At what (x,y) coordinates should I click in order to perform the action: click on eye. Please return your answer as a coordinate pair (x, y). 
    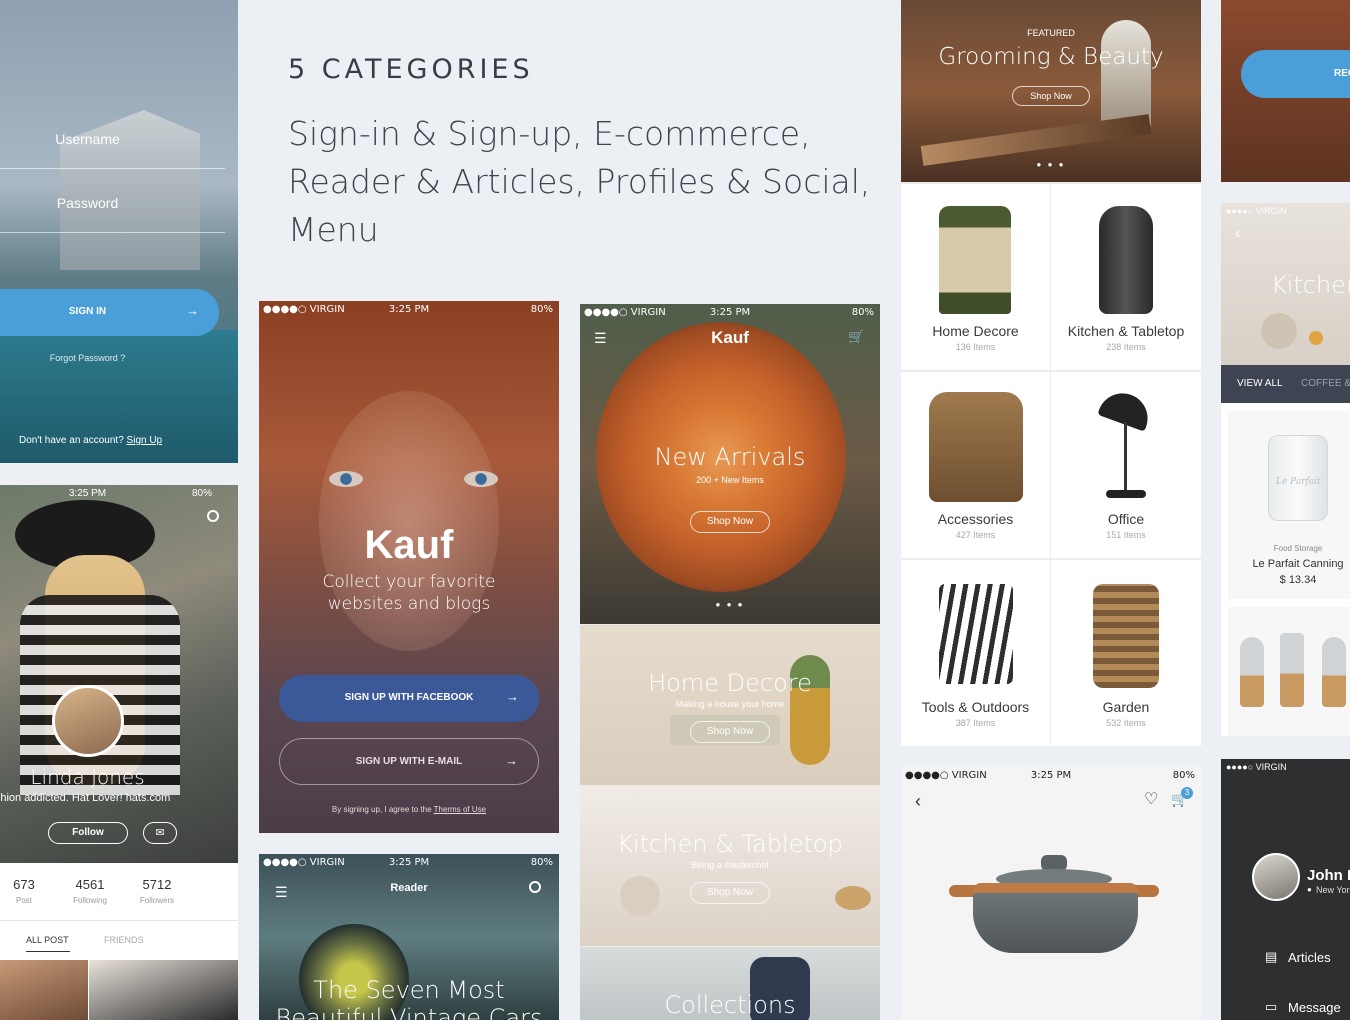
    Looking at the image, I should click on (481, 479).